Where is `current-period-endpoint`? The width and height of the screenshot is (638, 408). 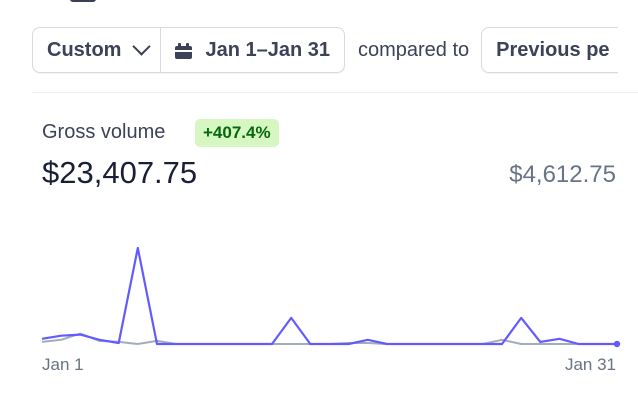 current-period-endpoint is located at coordinates (617, 344).